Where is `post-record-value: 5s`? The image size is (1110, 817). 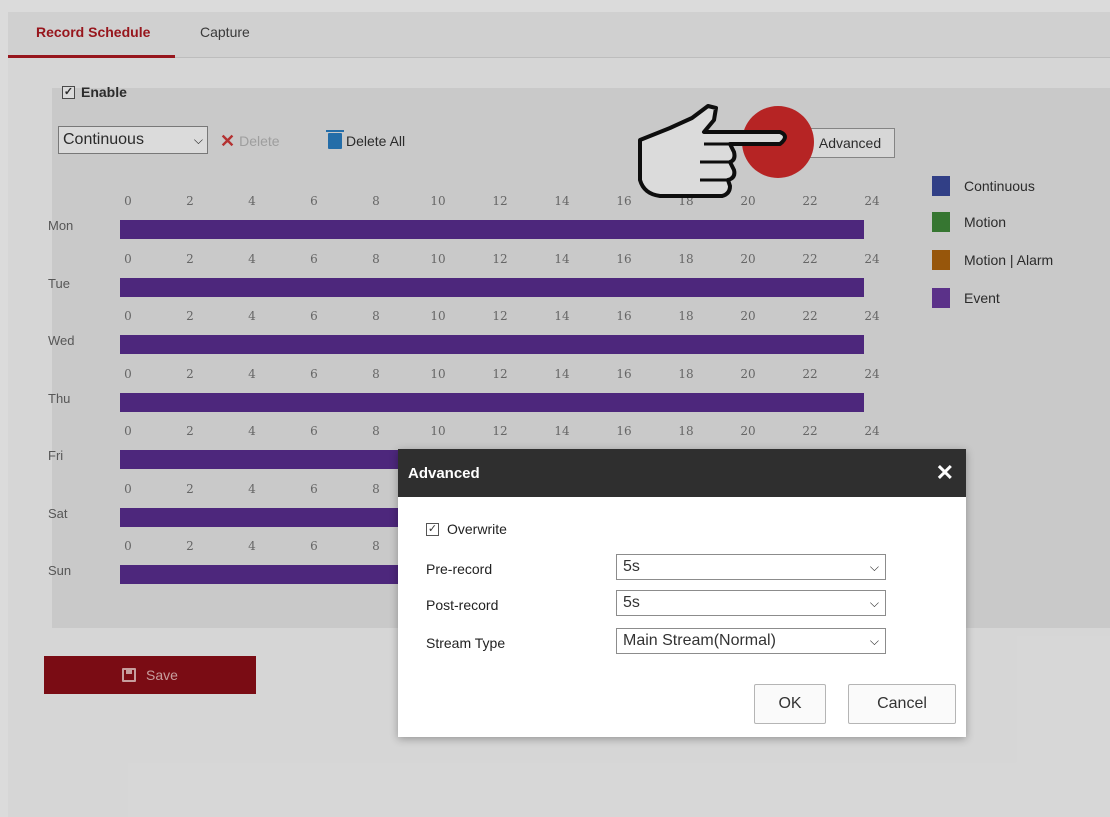
post-record-value: 5s is located at coordinates (631, 602).